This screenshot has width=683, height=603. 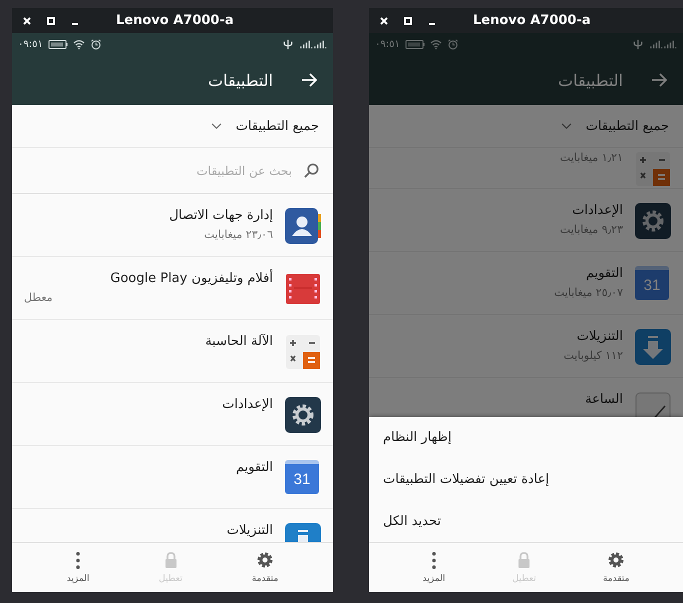 I want to click on app-size: ١٫٢١ ميغابايت, so click(x=591, y=157).